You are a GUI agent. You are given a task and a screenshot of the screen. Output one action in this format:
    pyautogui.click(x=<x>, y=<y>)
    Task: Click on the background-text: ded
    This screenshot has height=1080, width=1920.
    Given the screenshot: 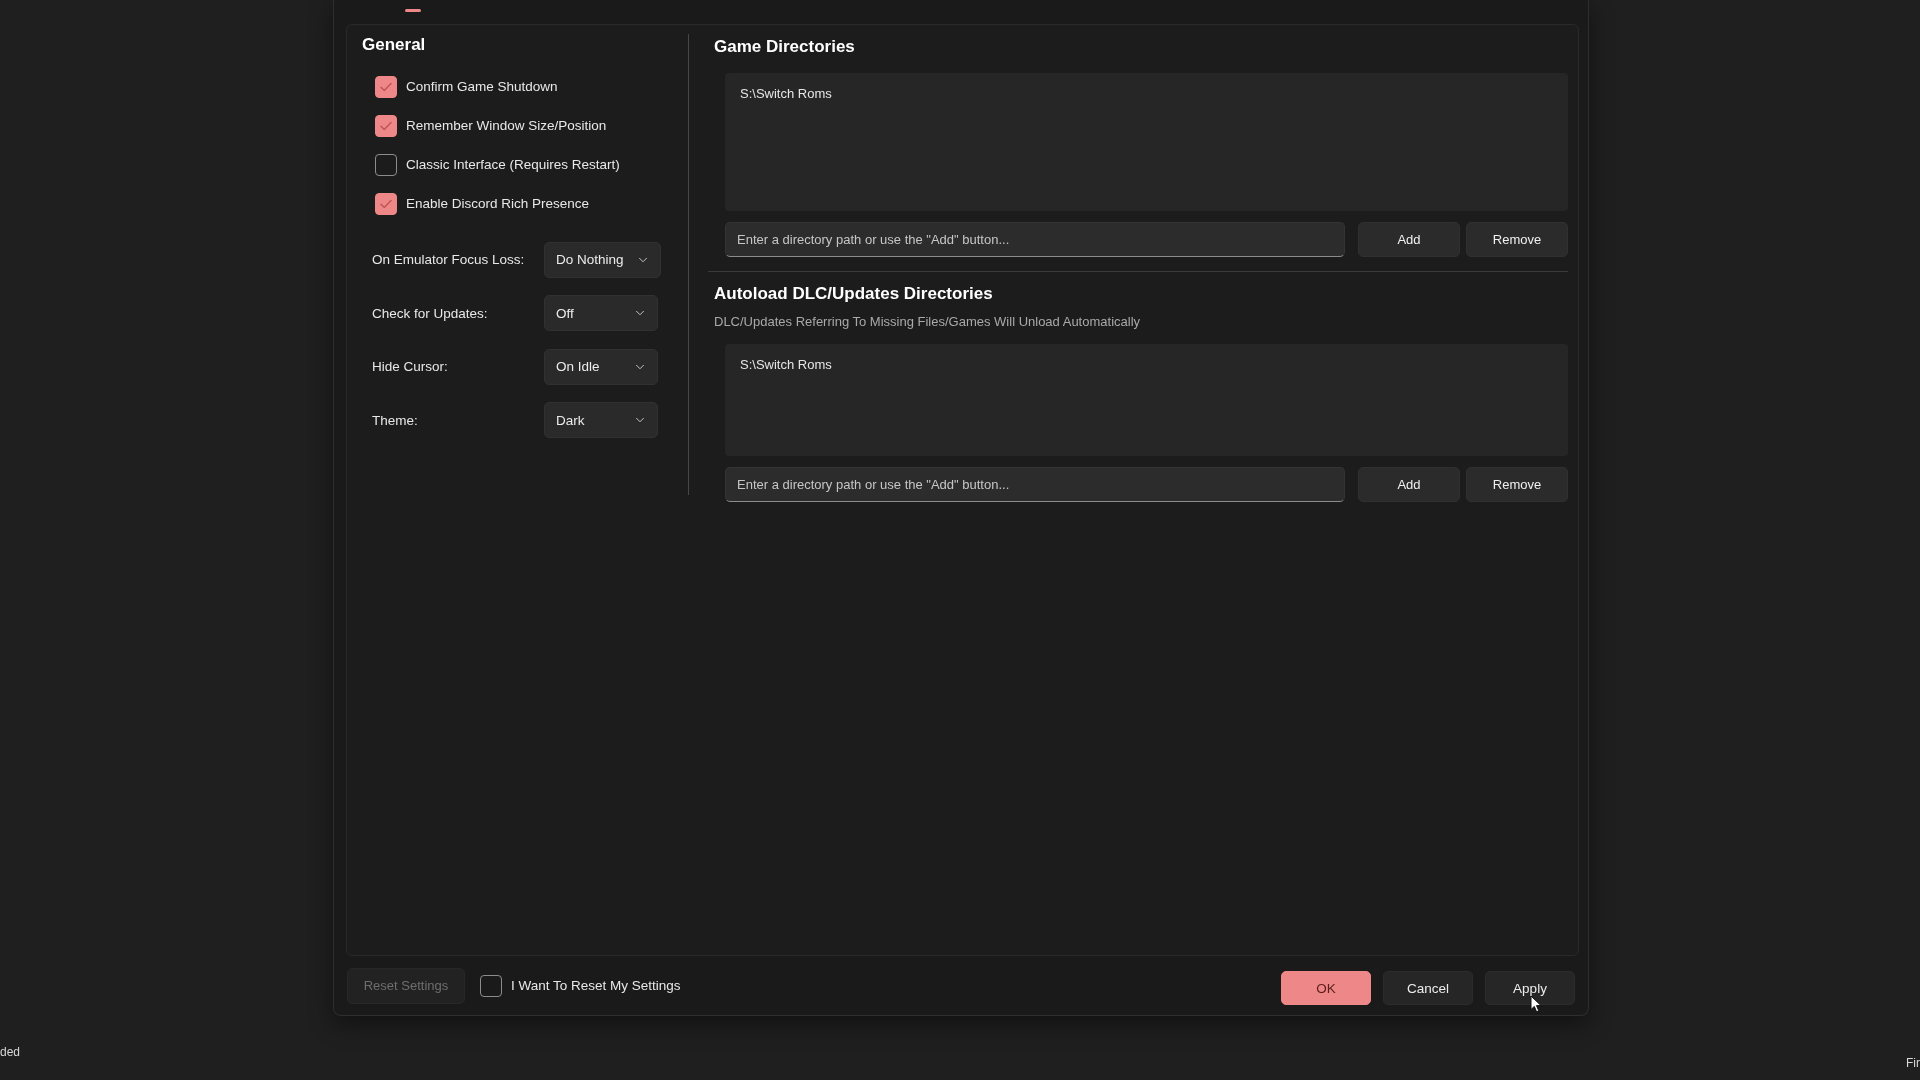 What is the action you would take?
    pyautogui.click(x=10, y=1052)
    